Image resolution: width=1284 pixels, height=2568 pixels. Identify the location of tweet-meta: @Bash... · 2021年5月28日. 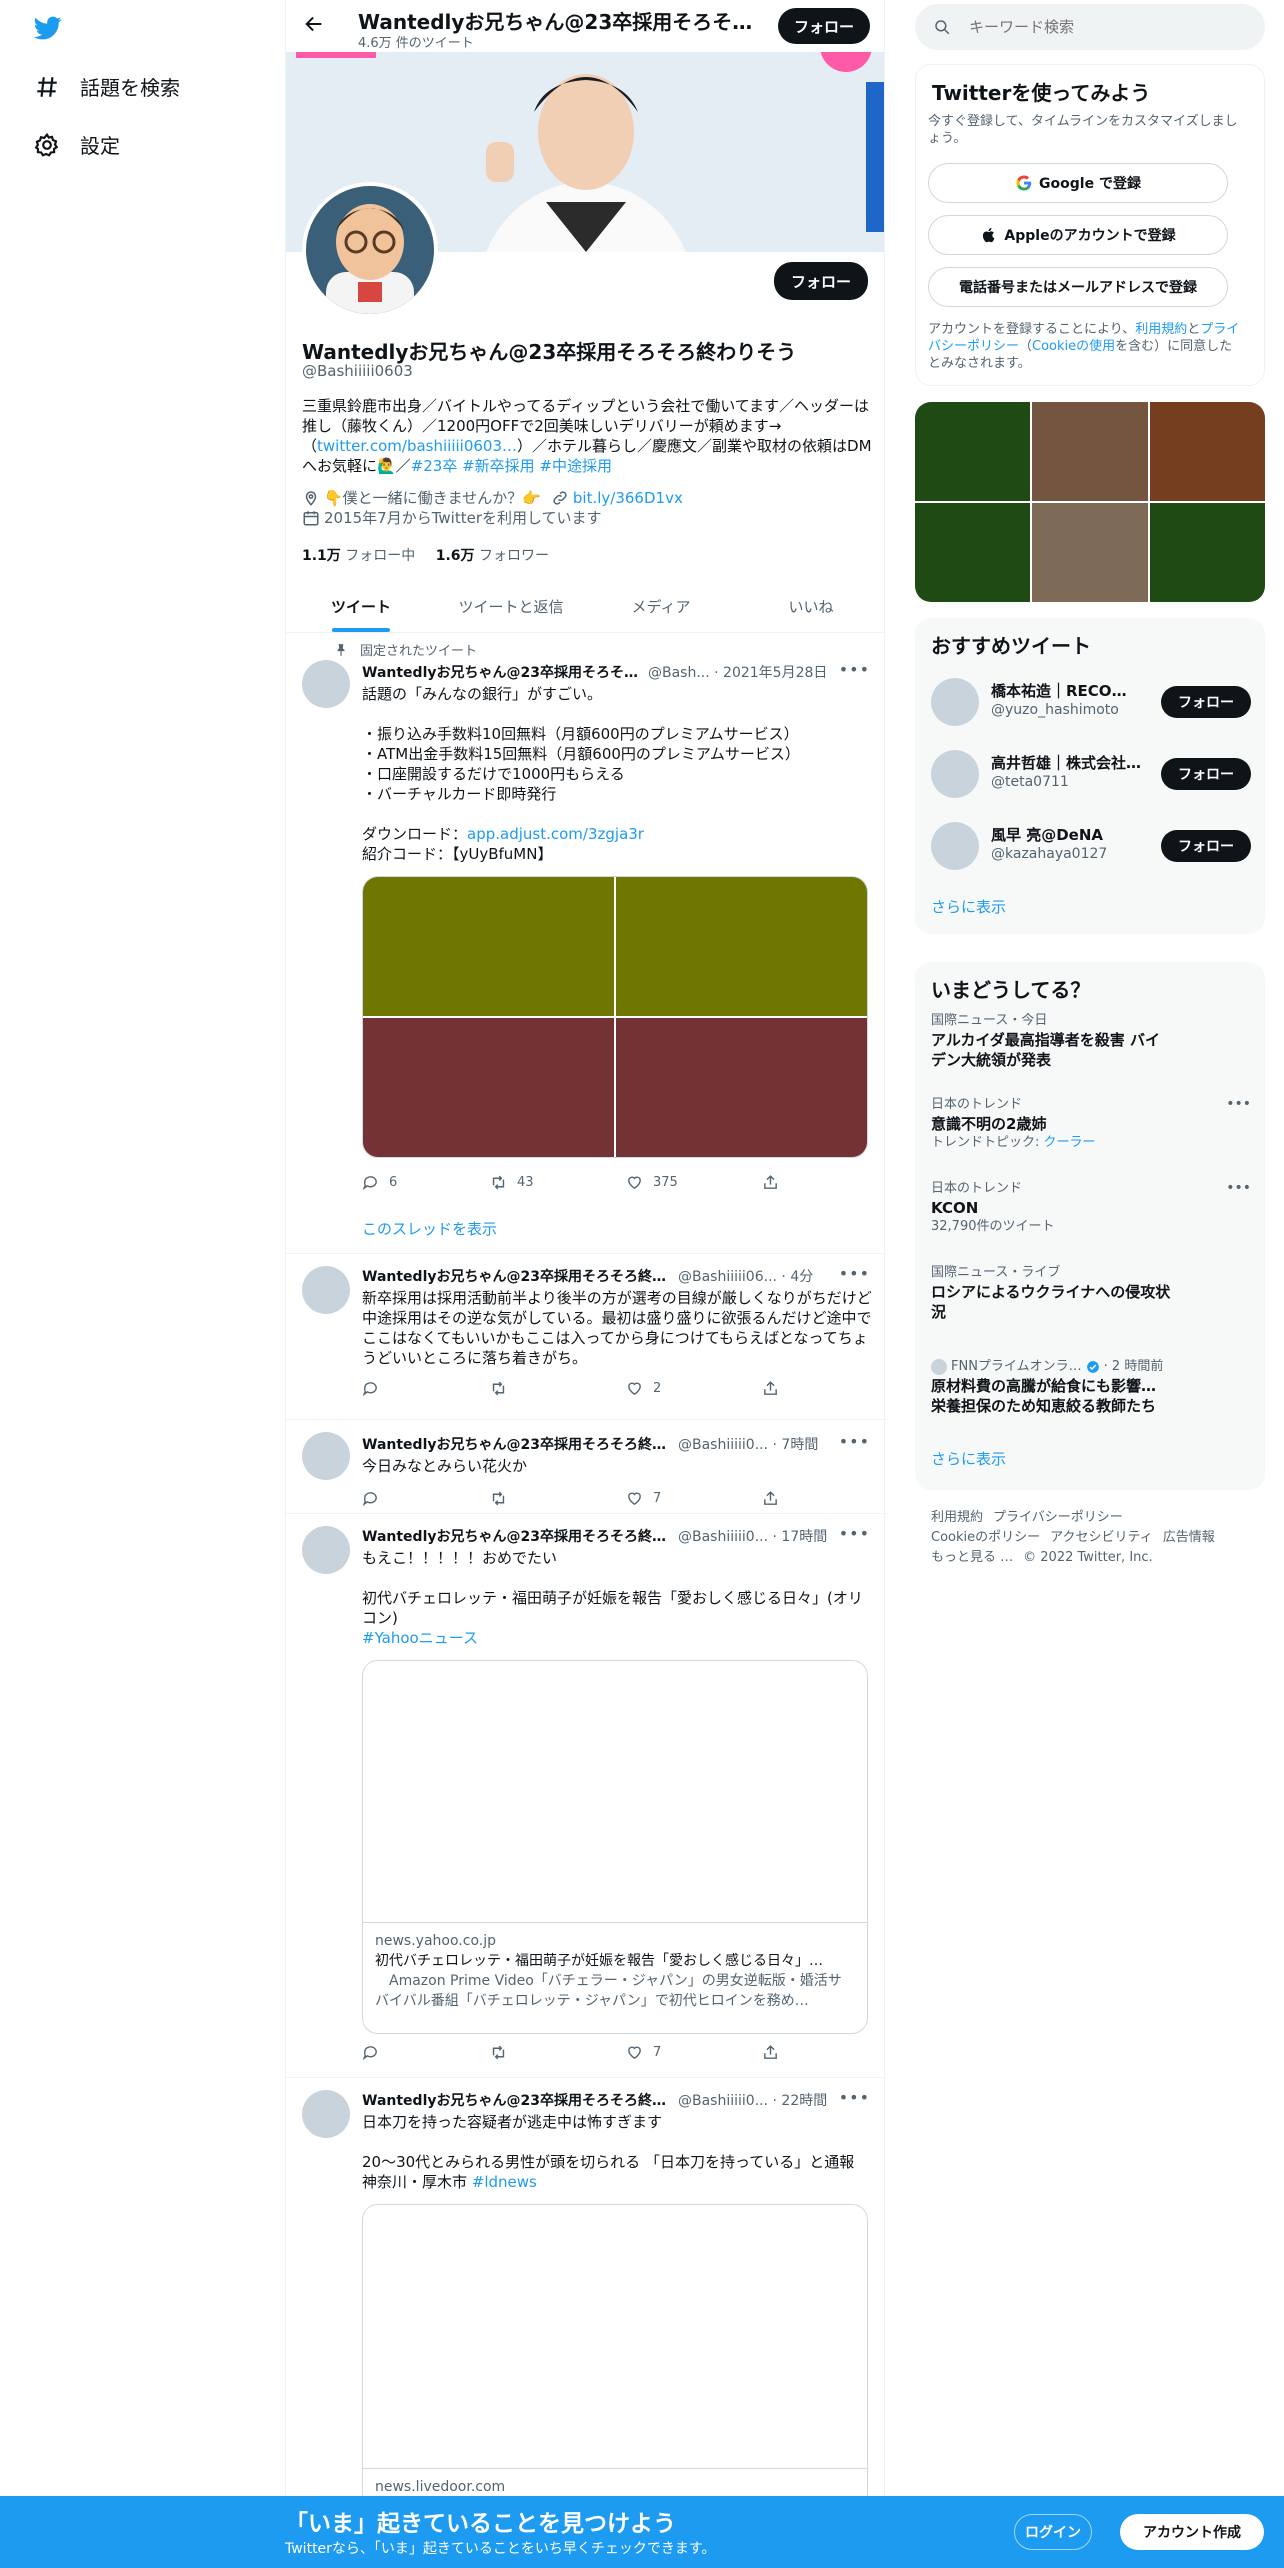
(737, 672).